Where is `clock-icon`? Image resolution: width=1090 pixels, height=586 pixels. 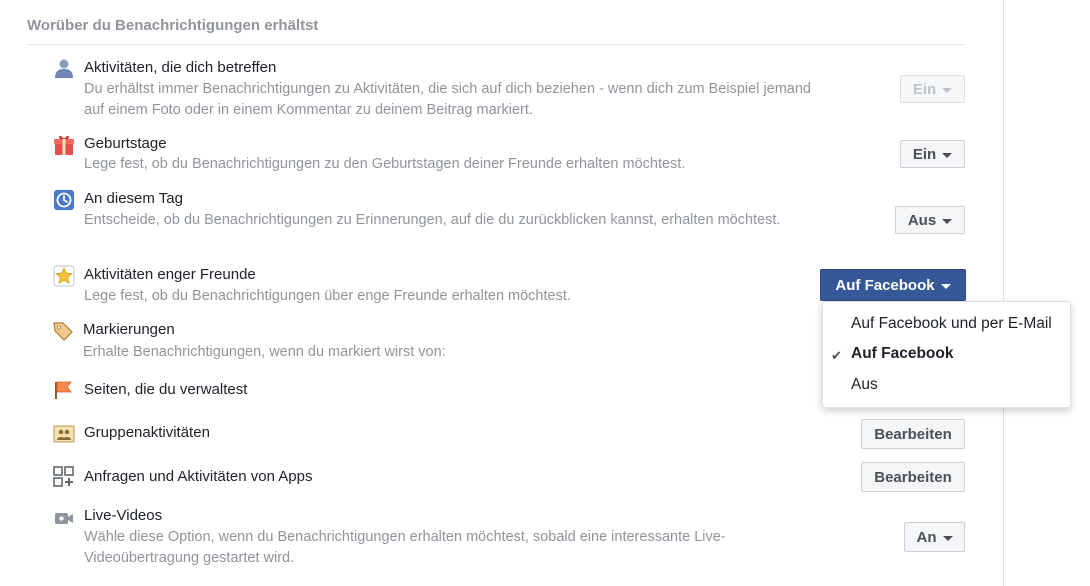 clock-icon is located at coordinates (64, 200).